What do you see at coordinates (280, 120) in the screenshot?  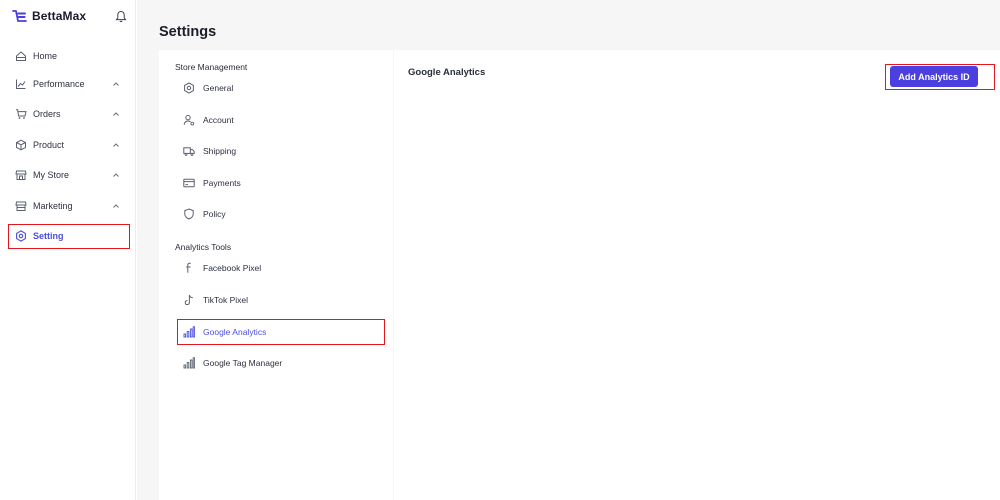 I see `settings-item-account: Account` at bounding box center [280, 120].